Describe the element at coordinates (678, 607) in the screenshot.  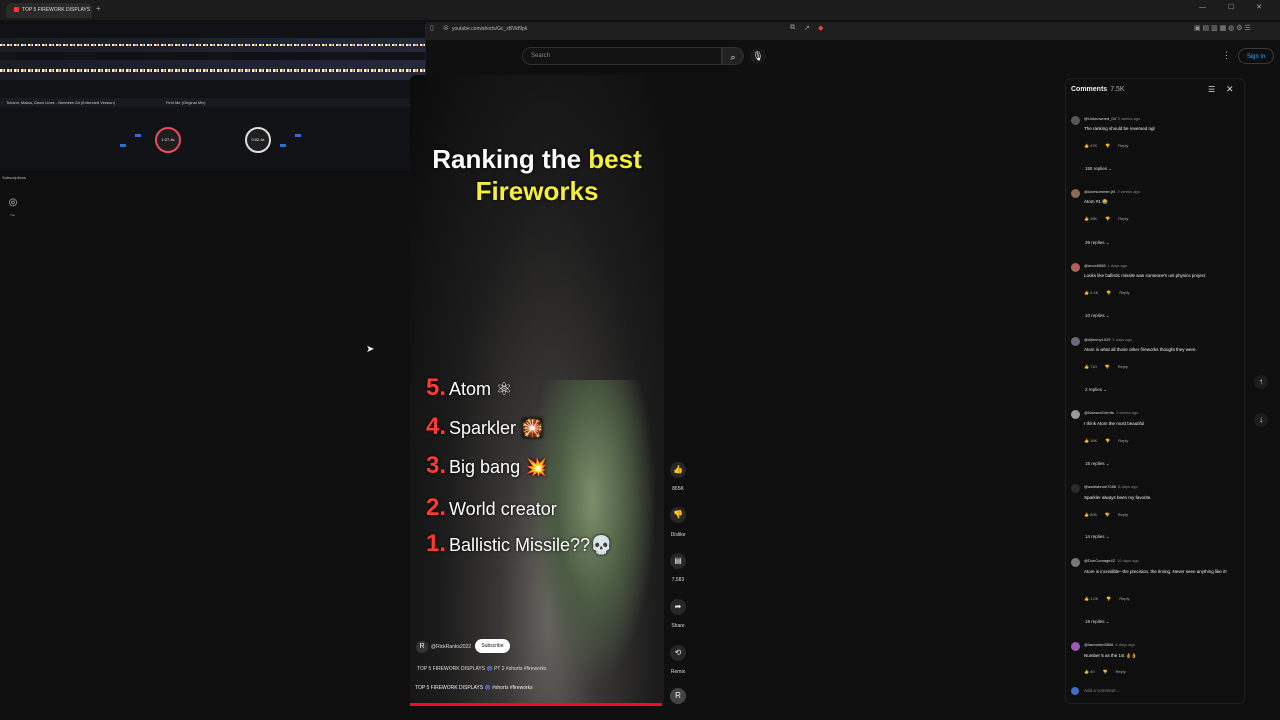
I see `share-icon: ➦` at that location.